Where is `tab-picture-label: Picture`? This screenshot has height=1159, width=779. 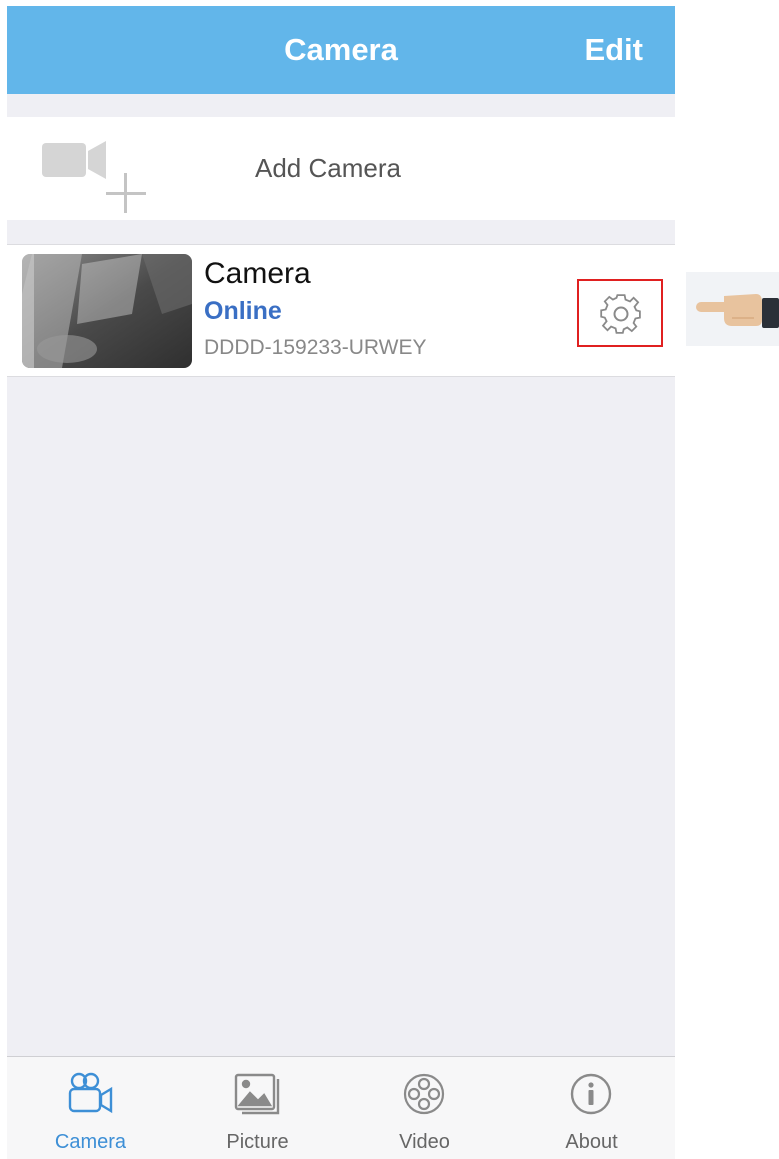 tab-picture-label: Picture is located at coordinates (257, 1142).